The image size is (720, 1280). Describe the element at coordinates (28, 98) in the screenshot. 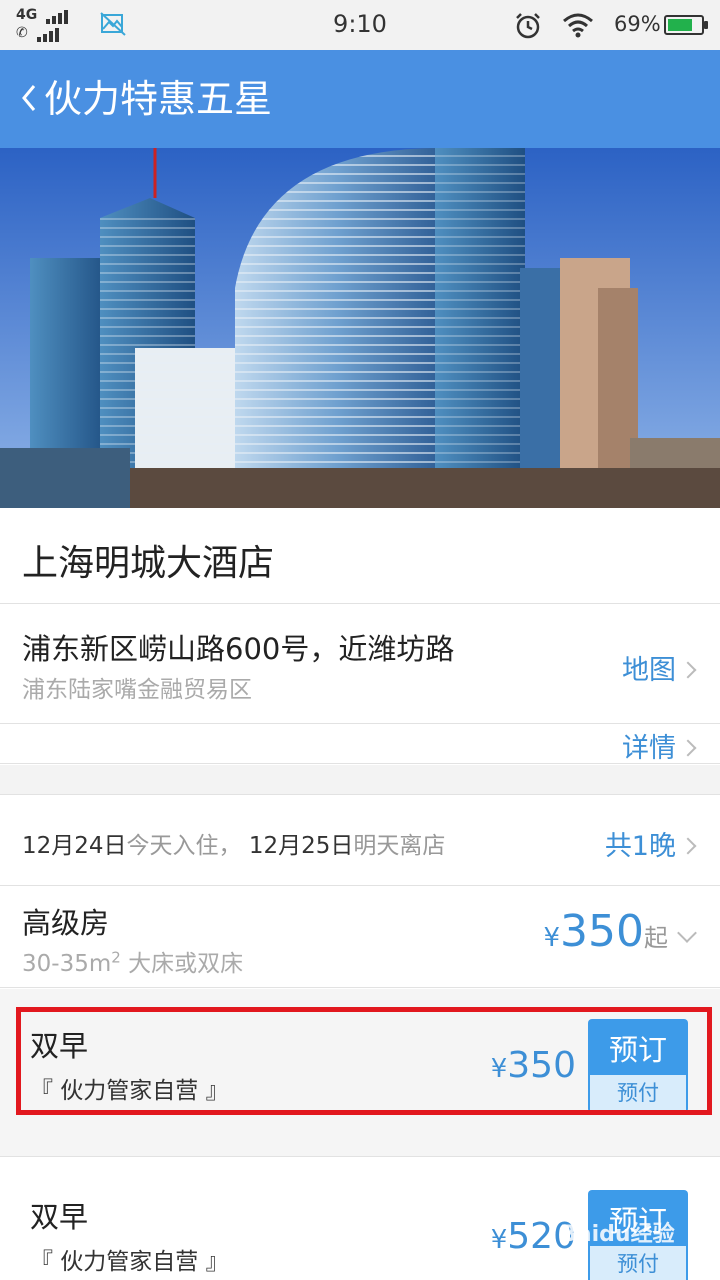

I see `chevron-left-icon` at that location.